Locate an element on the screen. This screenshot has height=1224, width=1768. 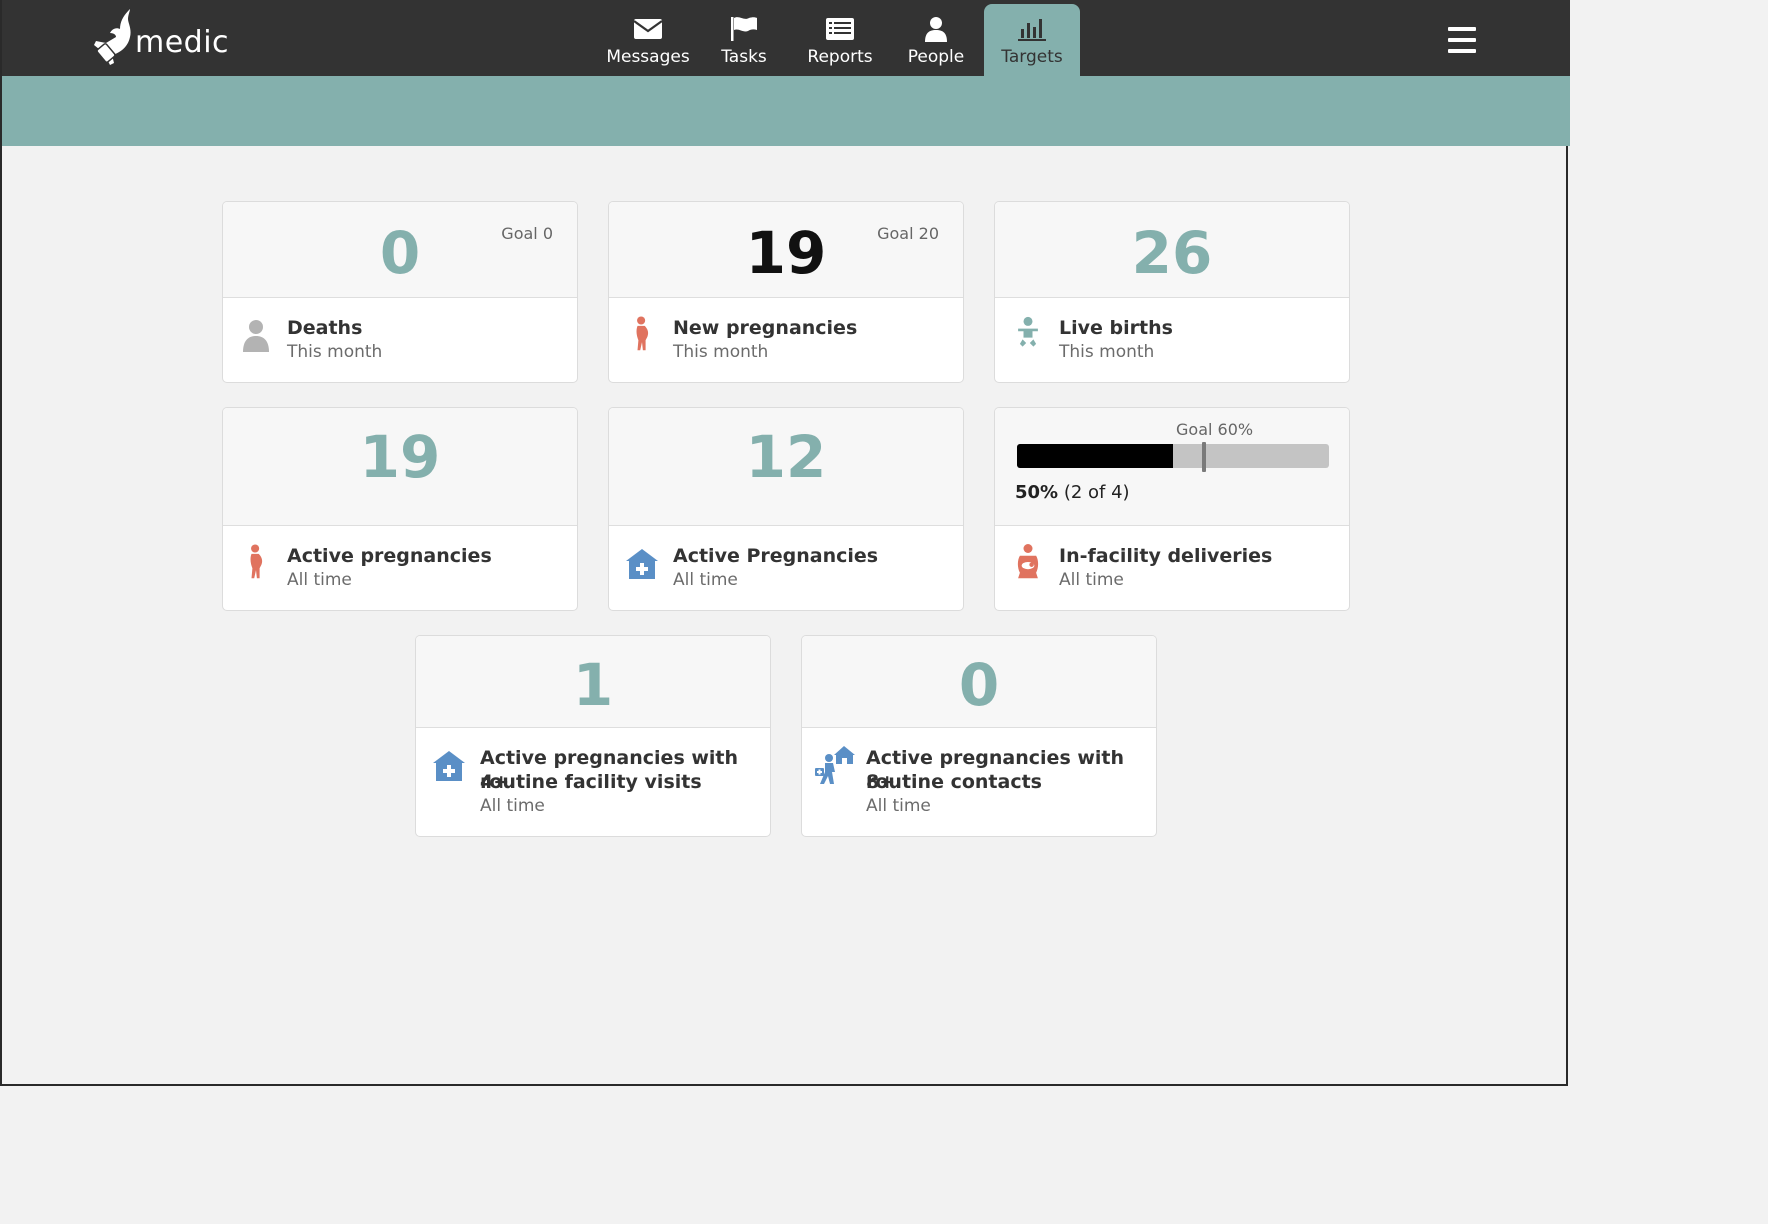
target-goal: Goal 60% is located at coordinates (1215, 429).